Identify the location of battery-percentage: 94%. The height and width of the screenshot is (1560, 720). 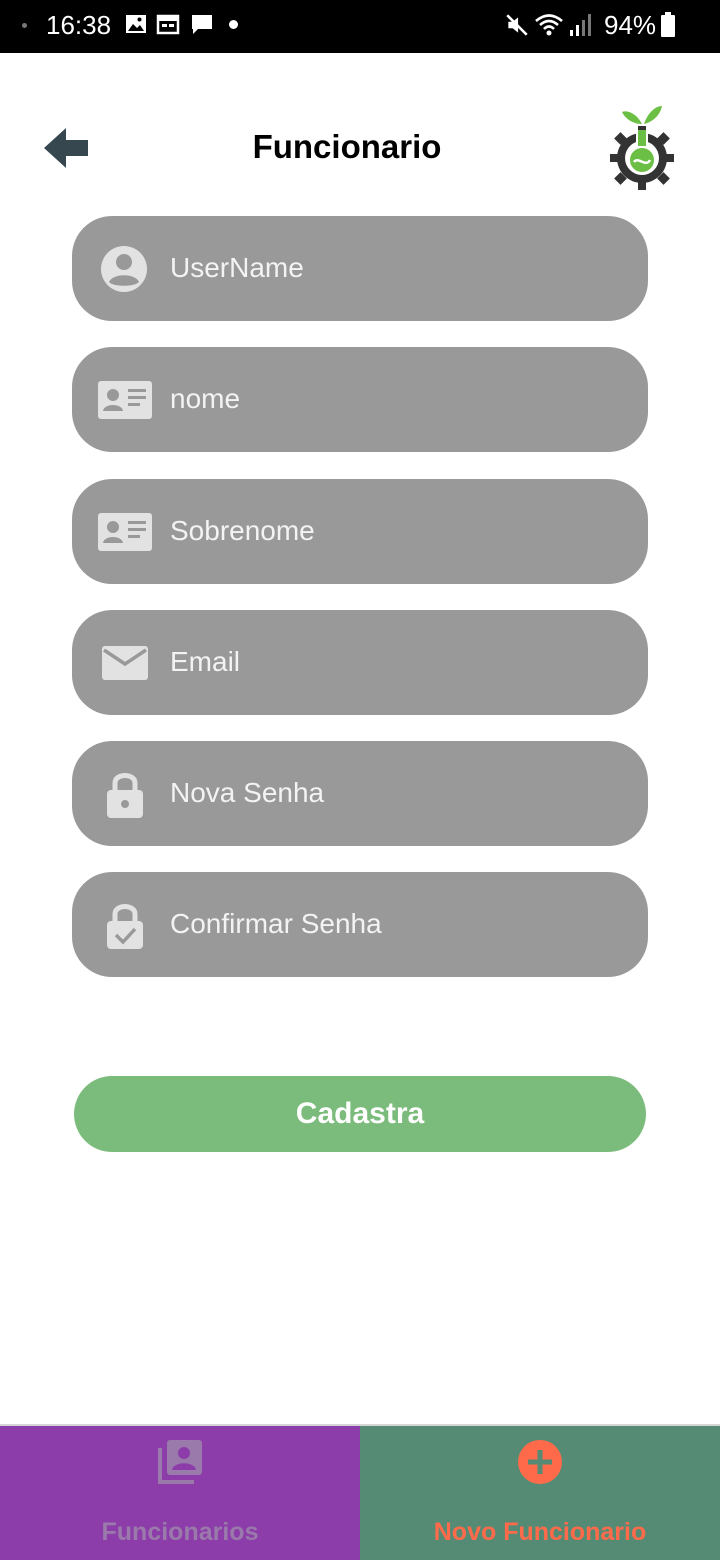
(630, 25).